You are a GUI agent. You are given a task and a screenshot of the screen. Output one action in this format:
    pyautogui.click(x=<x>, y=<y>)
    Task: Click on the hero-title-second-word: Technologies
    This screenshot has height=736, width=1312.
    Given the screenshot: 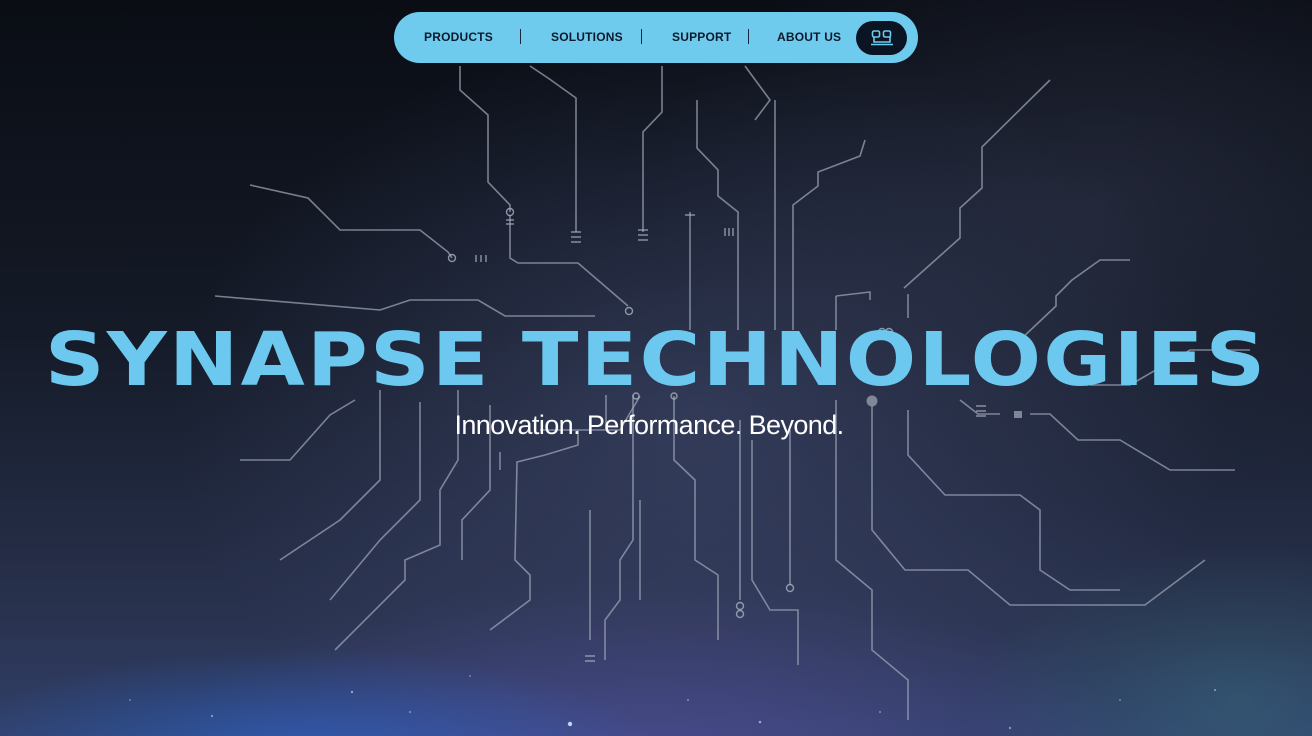 What is the action you would take?
    pyautogui.click(x=894, y=360)
    